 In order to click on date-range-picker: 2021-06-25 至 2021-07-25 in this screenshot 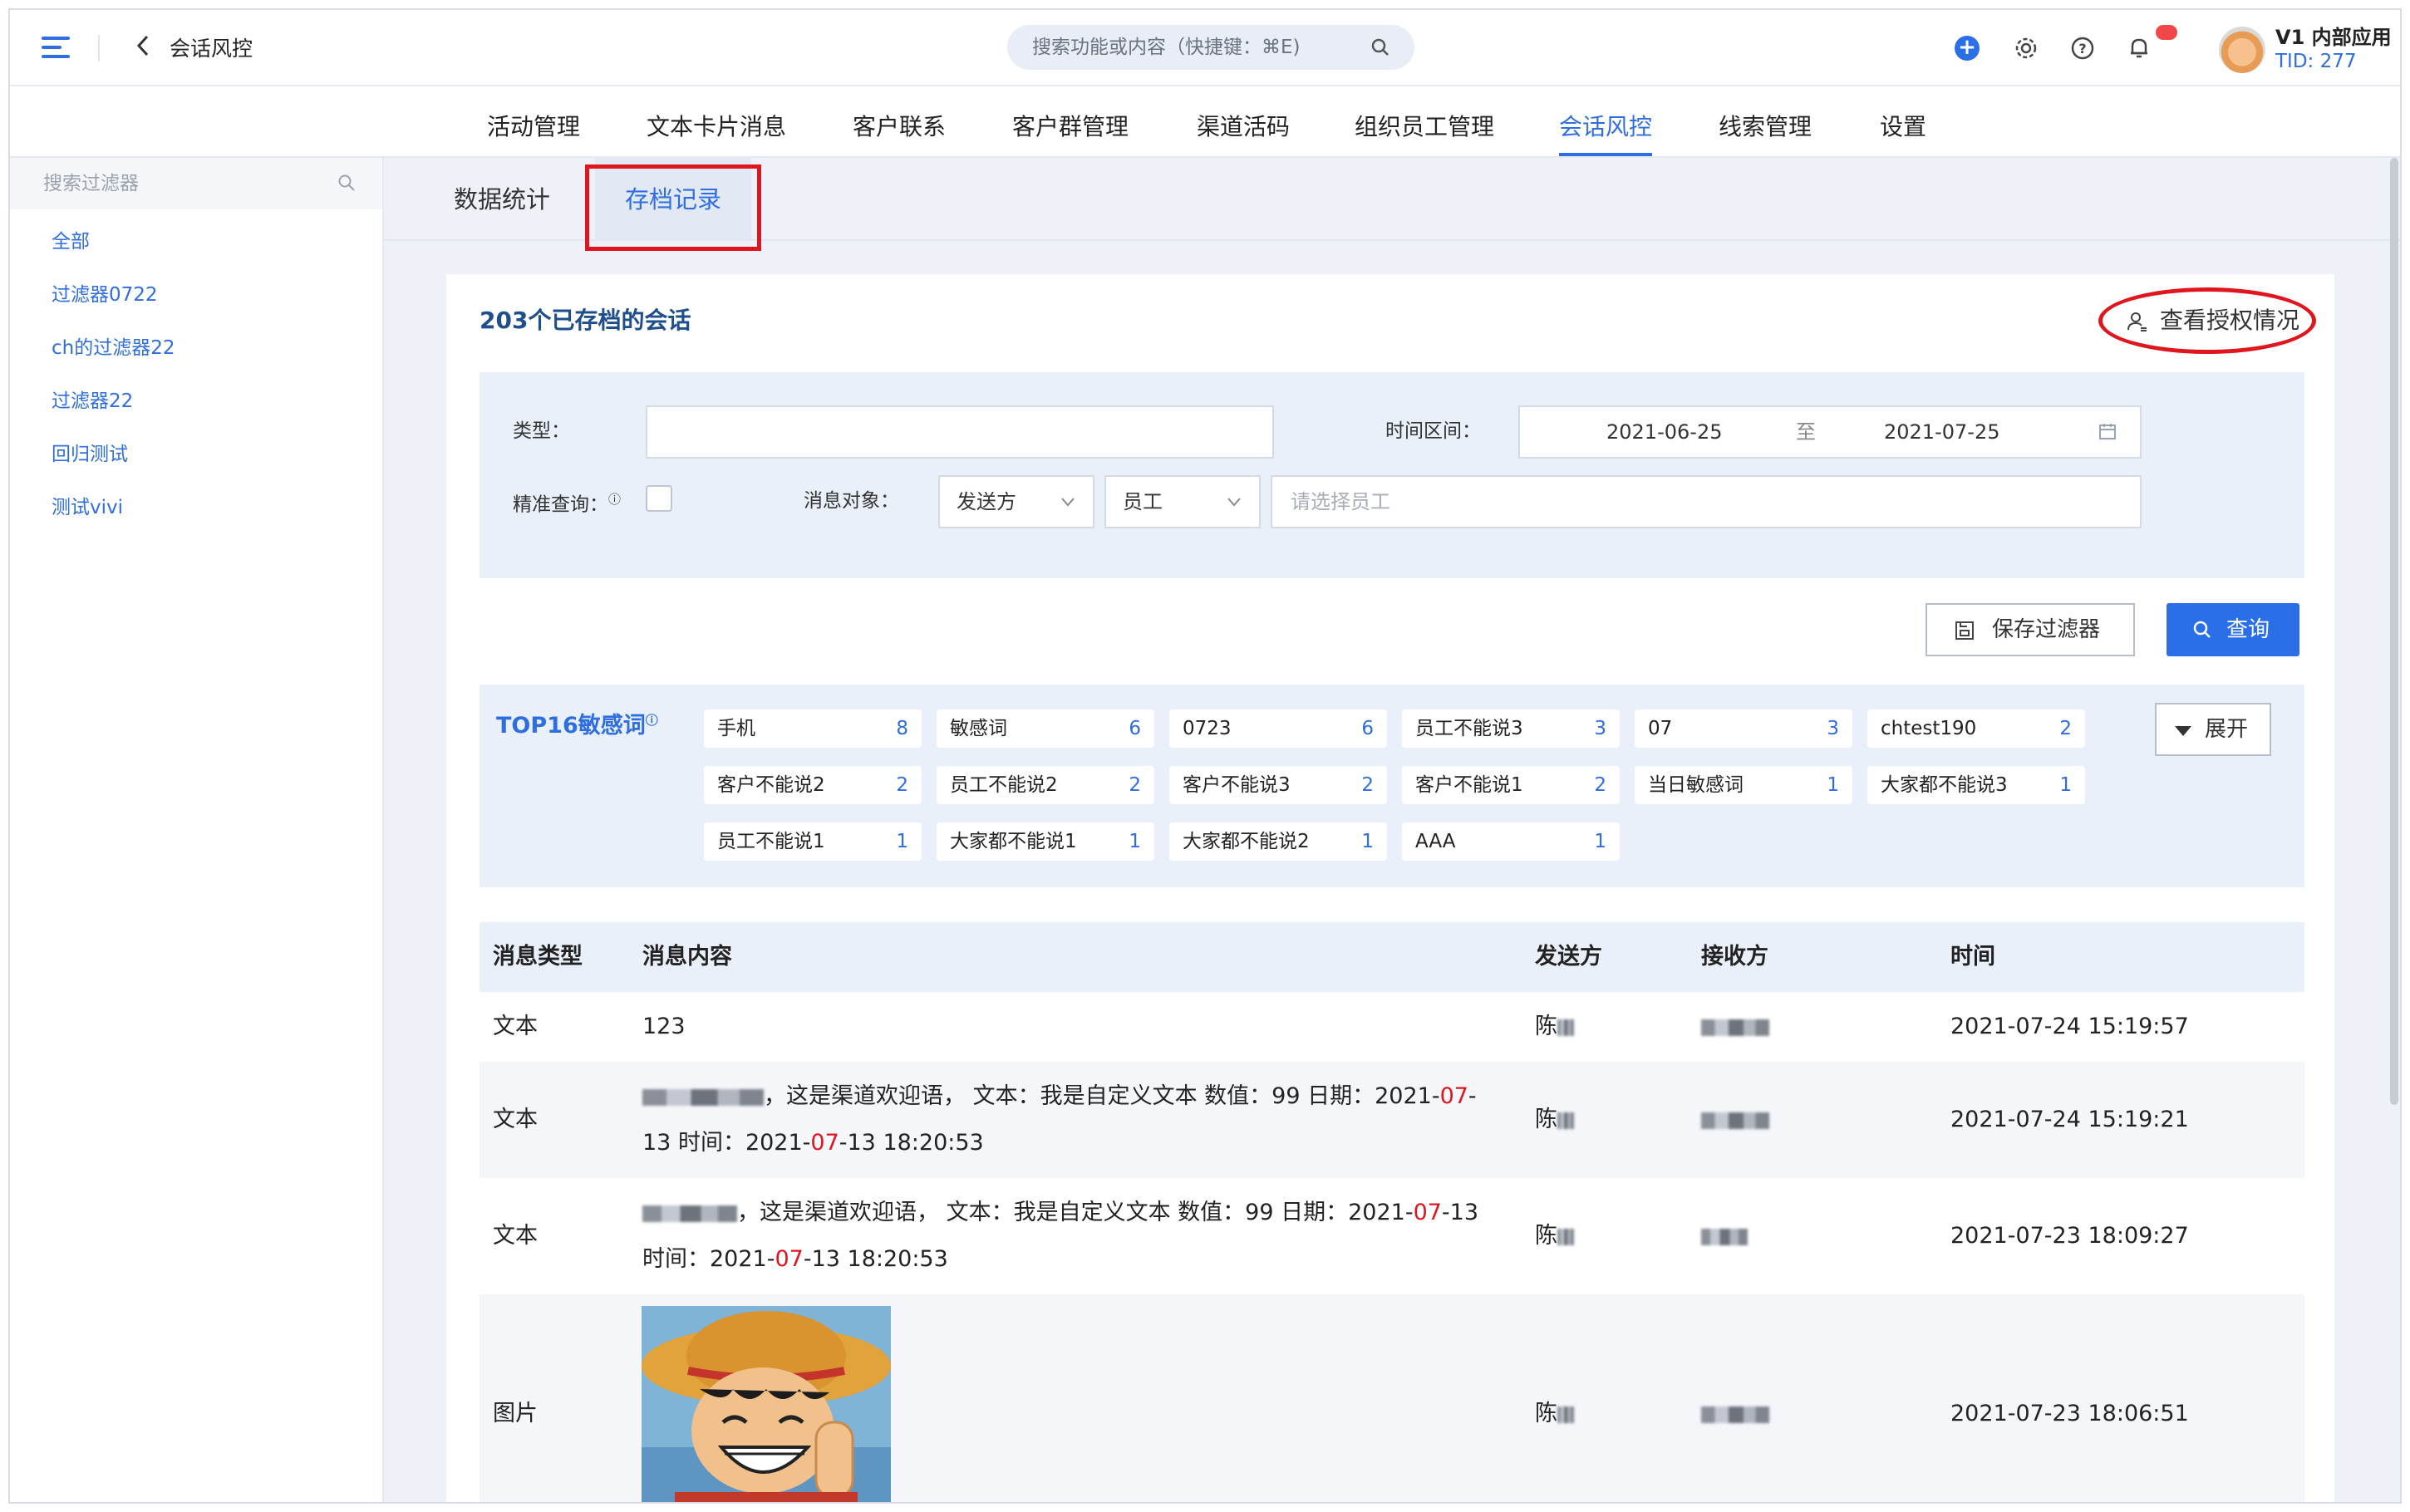, I will do `click(1830, 432)`.